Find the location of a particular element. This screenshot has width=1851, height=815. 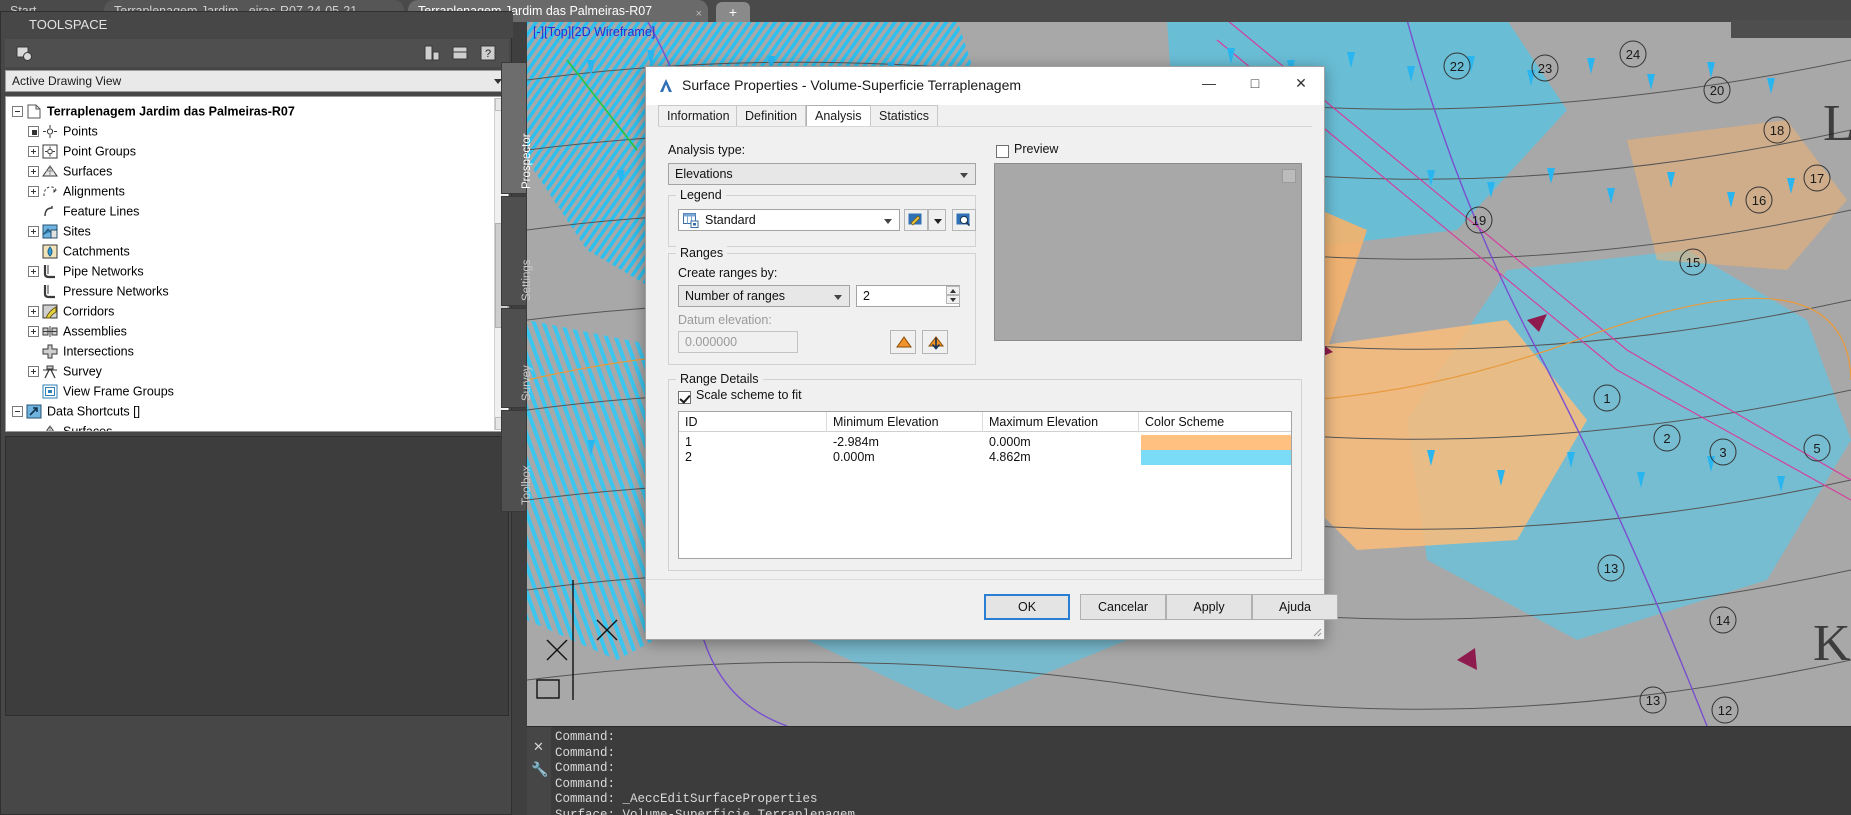

tree-item-corridors: Corridors is located at coordinates (260, 311).